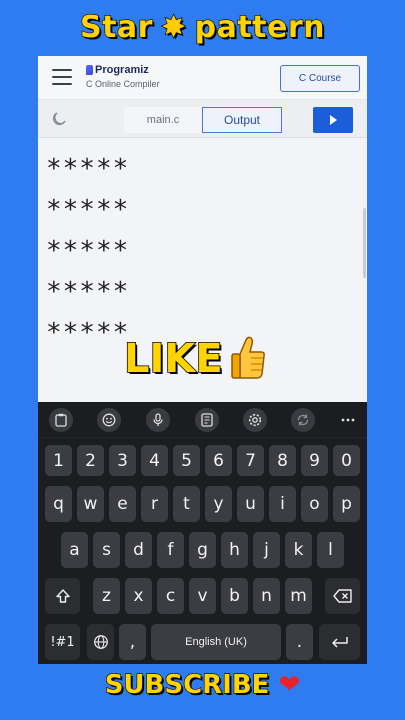 The image size is (405, 720). Describe the element at coordinates (348, 420) in the screenshot. I see `more-icon` at that location.